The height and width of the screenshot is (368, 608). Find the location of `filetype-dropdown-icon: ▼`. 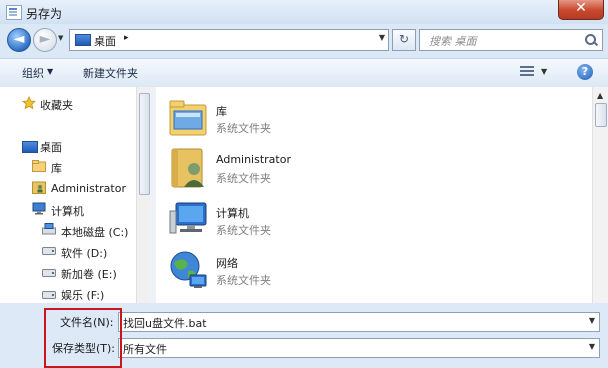

filetype-dropdown-icon: ▼ is located at coordinates (592, 346).